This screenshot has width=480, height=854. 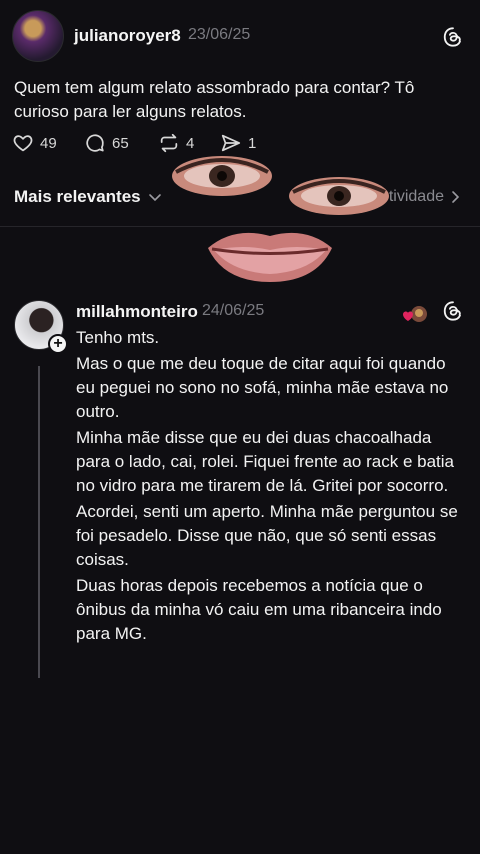 I want to click on post-date: 23/06/25, so click(x=219, y=34).